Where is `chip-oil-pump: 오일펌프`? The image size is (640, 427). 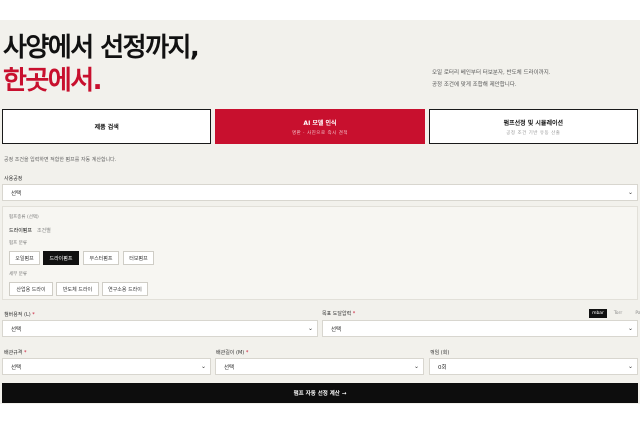
chip-oil-pump: 오일펌프 is located at coordinates (24, 258).